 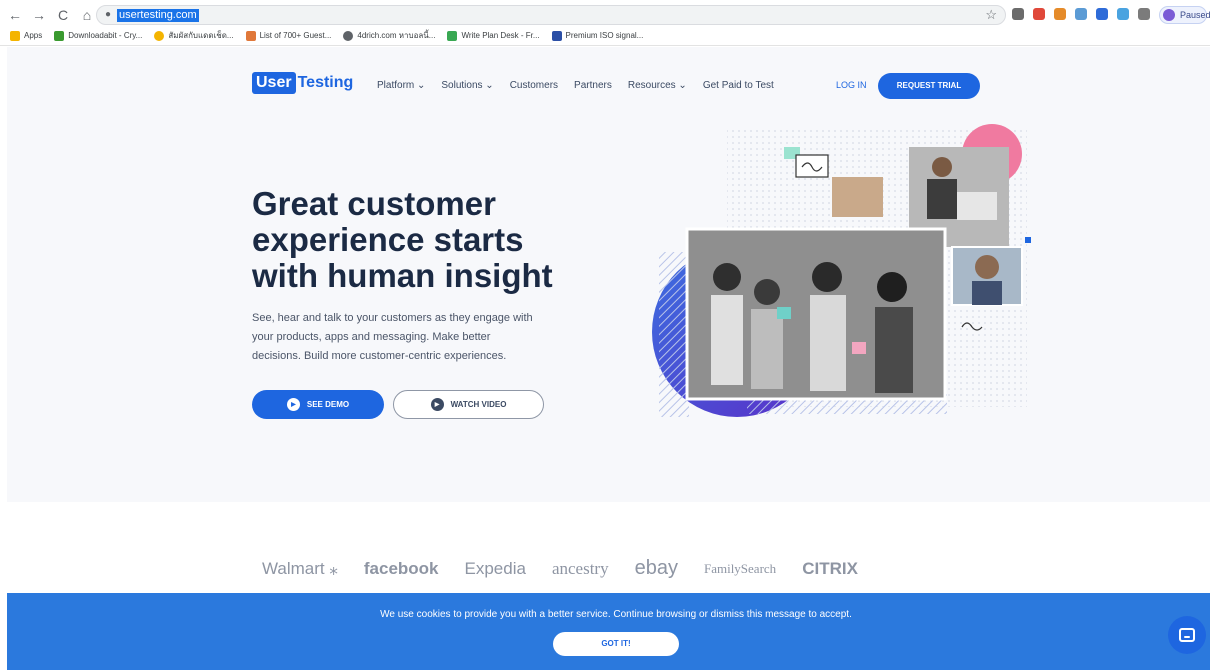 I want to click on got-it-button: GOT IT!, so click(x=616, y=644).